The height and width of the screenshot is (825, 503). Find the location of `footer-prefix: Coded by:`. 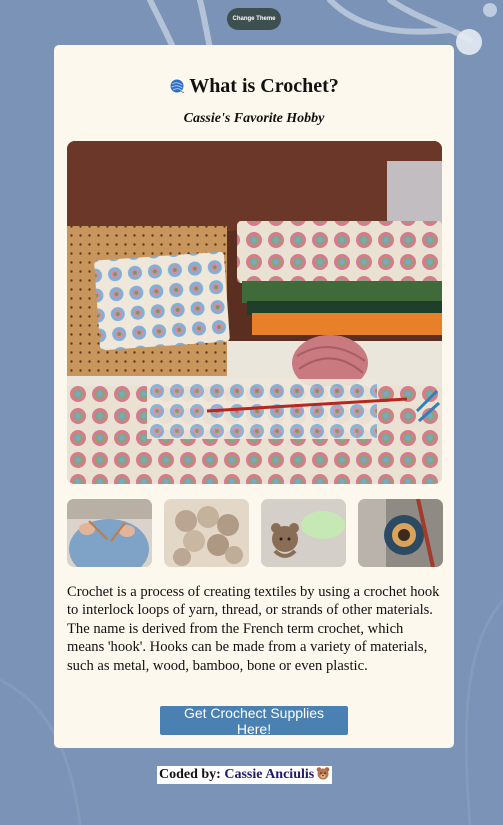

footer-prefix: Coded by: is located at coordinates (190, 774).